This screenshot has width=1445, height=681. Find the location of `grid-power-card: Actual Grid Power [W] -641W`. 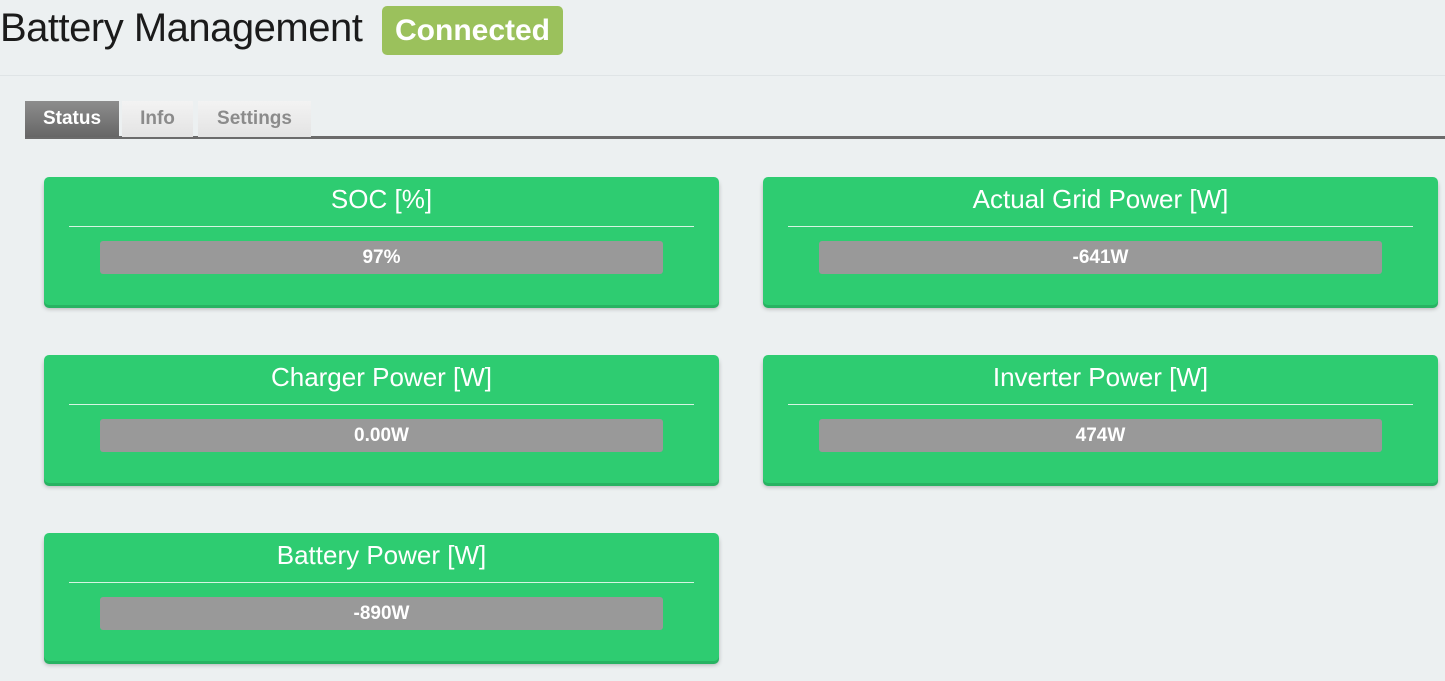

grid-power-card: Actual Grid Power [W] -641W is located at coordinates (1100, 241).